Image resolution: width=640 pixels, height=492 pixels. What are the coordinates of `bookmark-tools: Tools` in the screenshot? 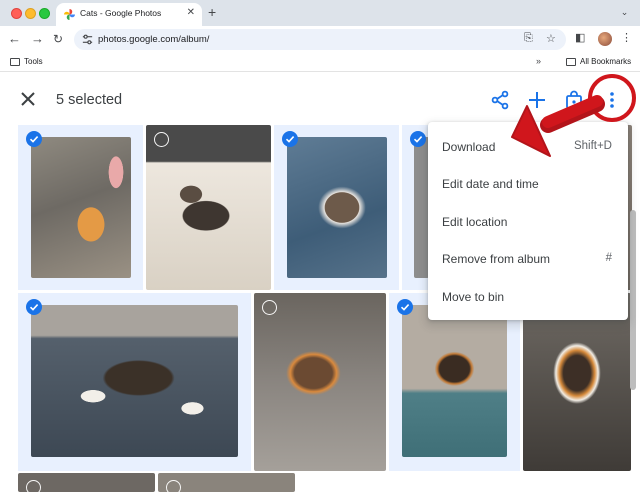 It's located at (33, 61).